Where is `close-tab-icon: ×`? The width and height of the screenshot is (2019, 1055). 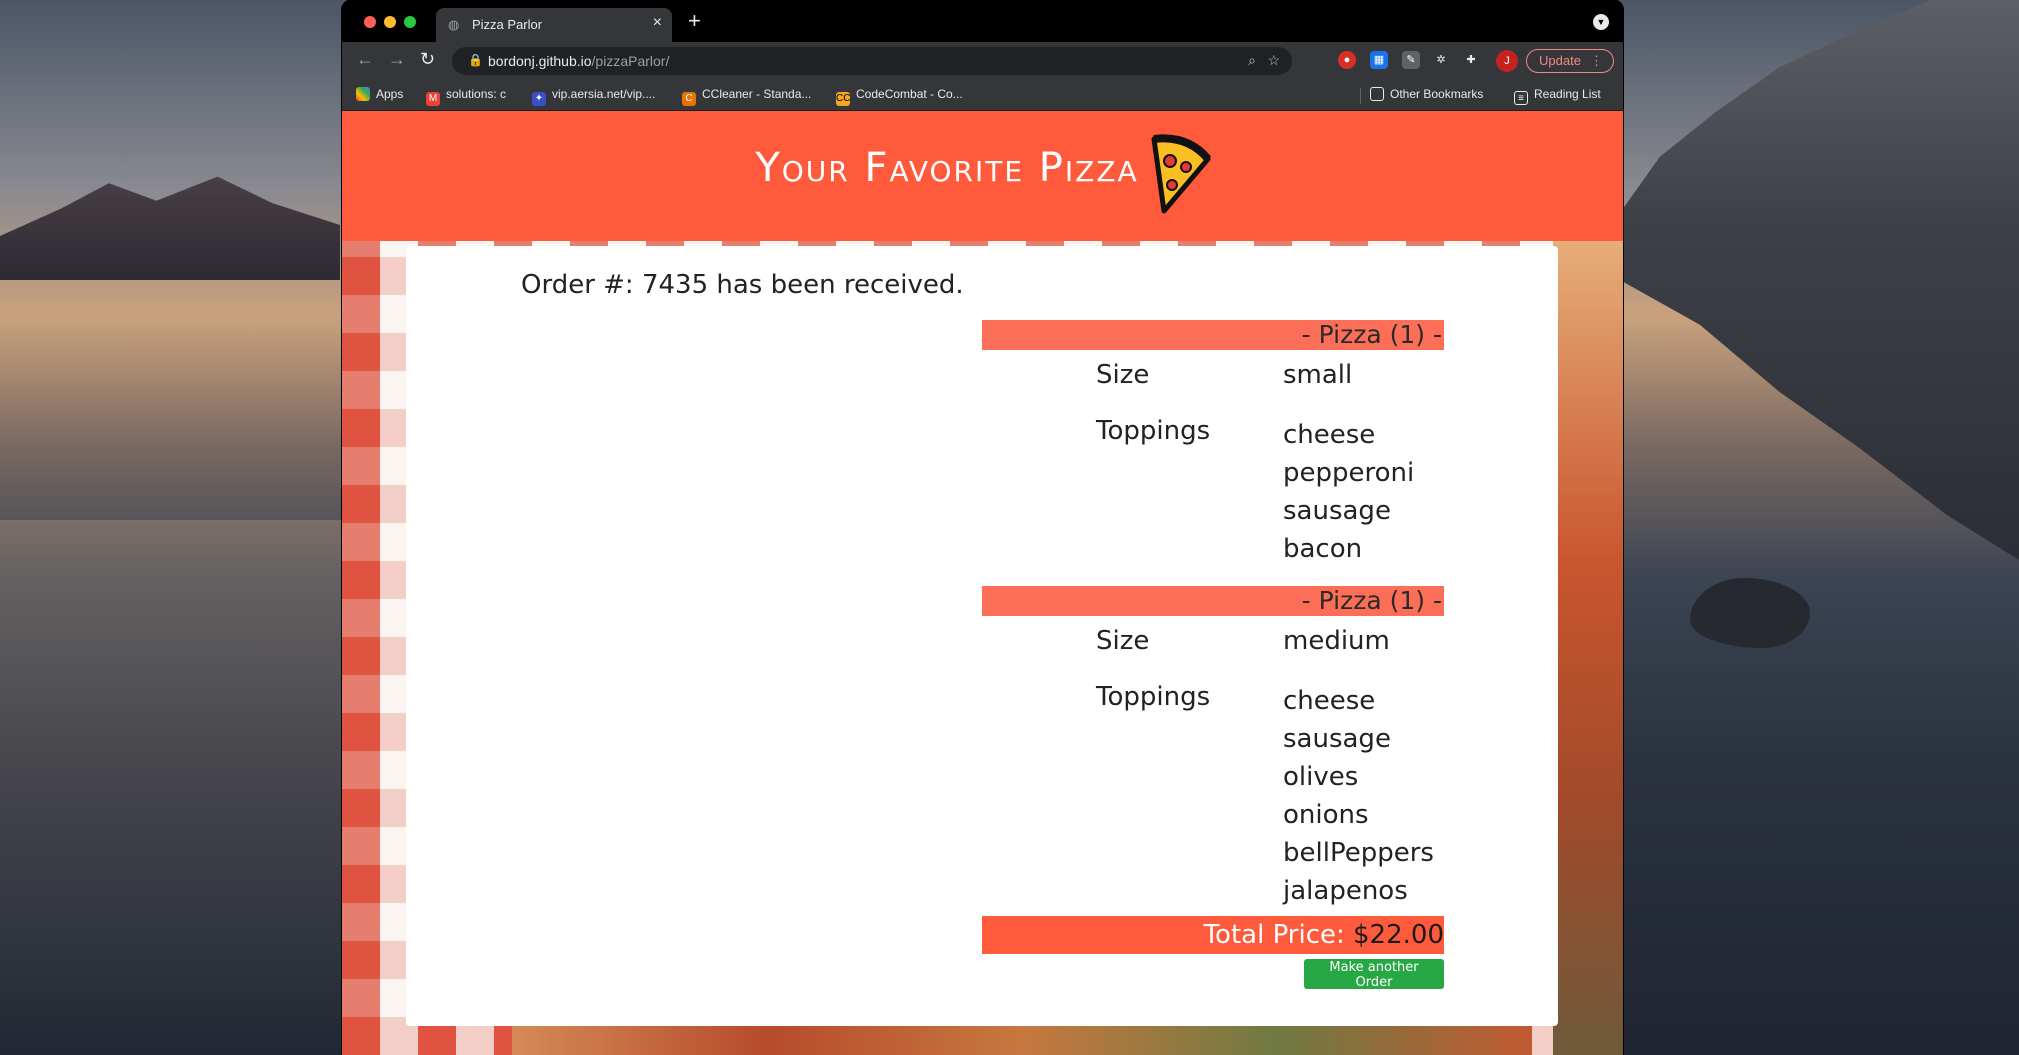 close-tab-icon: × is located at coordinates (657, 23).